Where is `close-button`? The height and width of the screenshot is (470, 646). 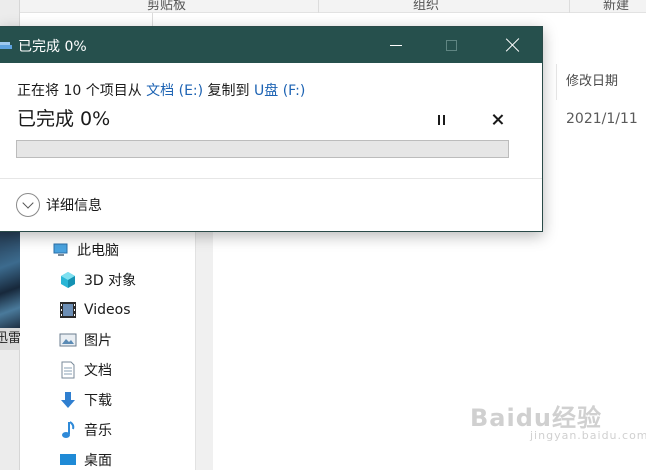
close-button is located at coordinates (513, 45).